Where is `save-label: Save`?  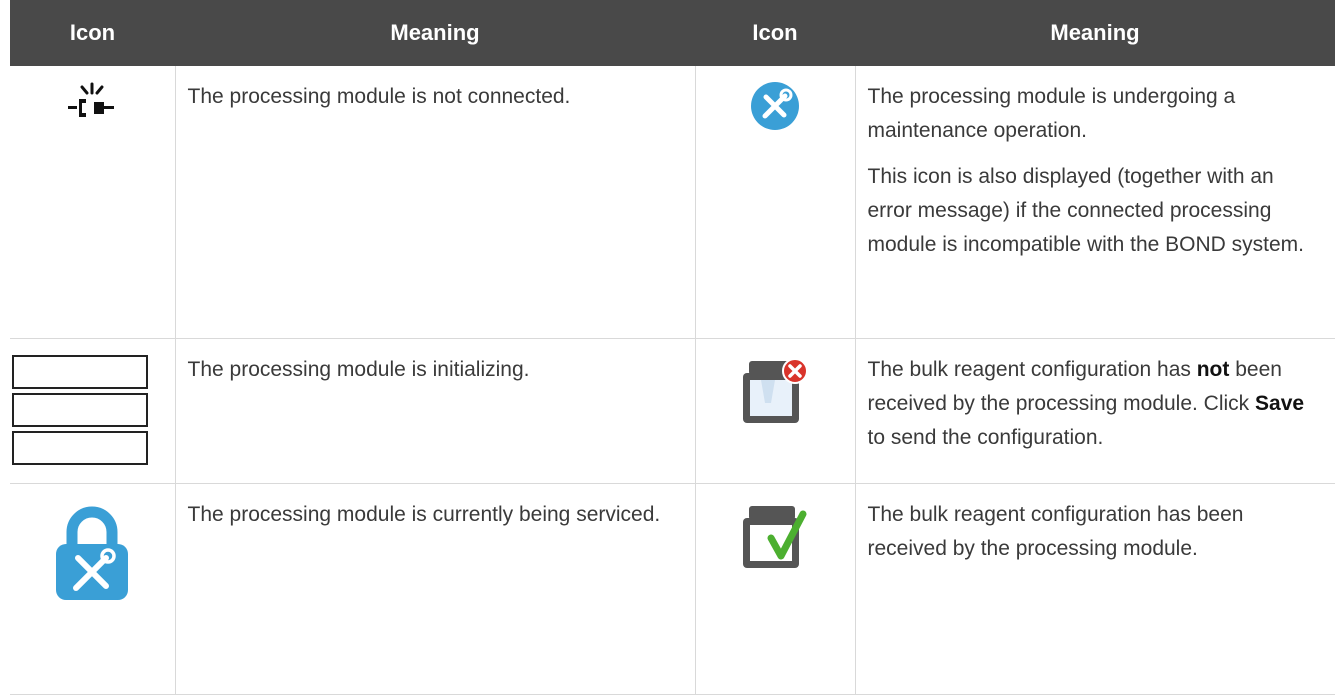
save-label: Save is located at coordinates (1280, 403).